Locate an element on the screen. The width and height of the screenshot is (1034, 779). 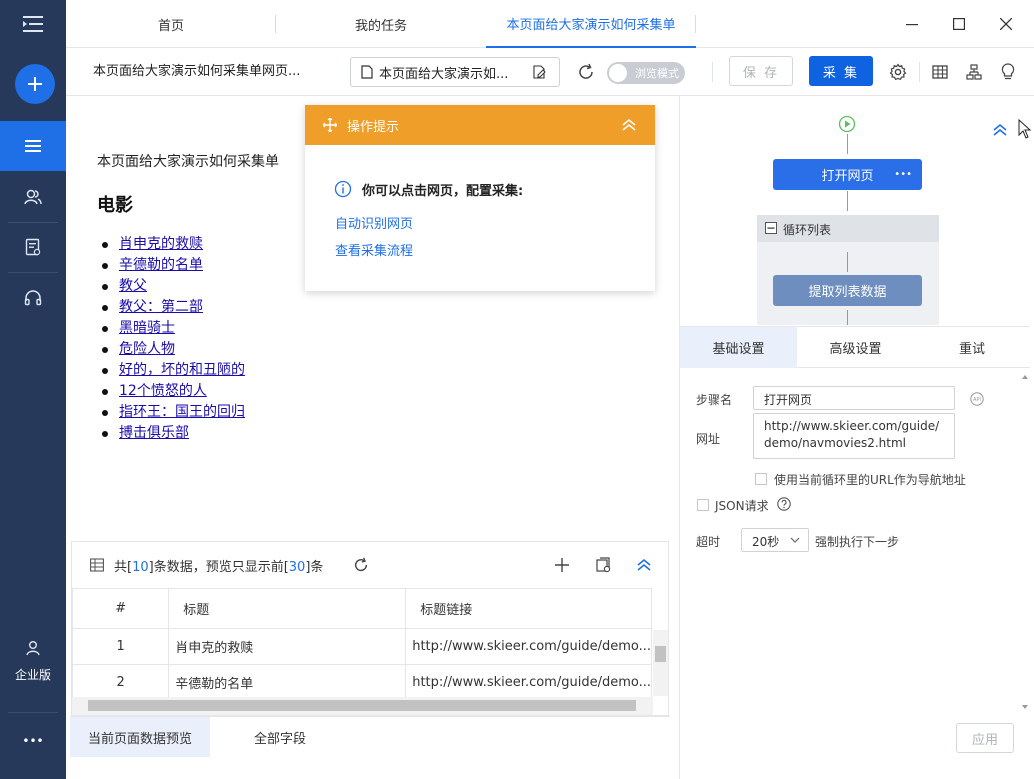
loop-header: 循环列表 is located at coordinates (848, 228).